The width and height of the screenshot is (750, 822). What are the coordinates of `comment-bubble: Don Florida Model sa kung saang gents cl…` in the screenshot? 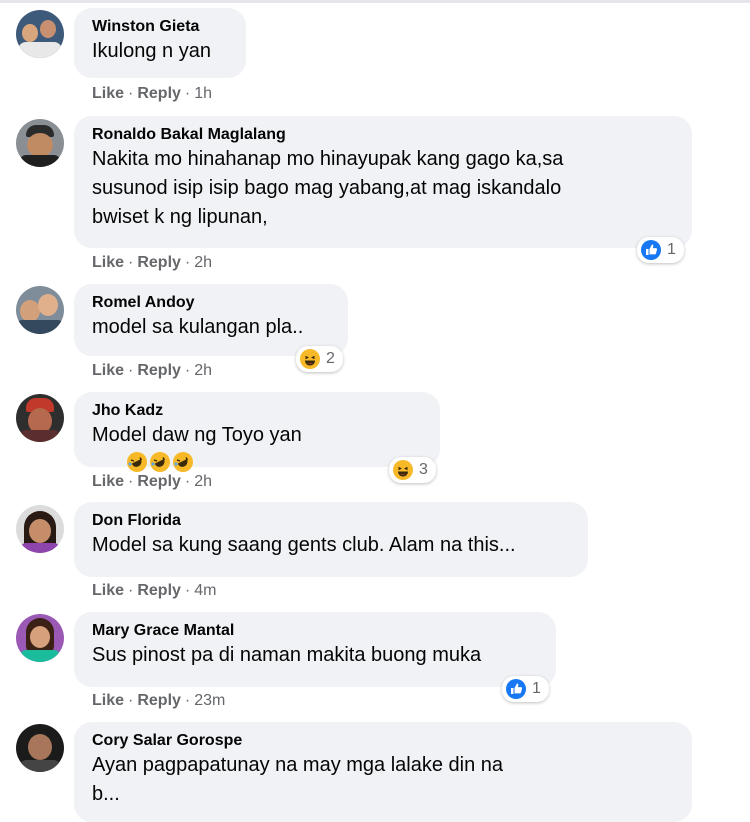 It's located at (331, 539).